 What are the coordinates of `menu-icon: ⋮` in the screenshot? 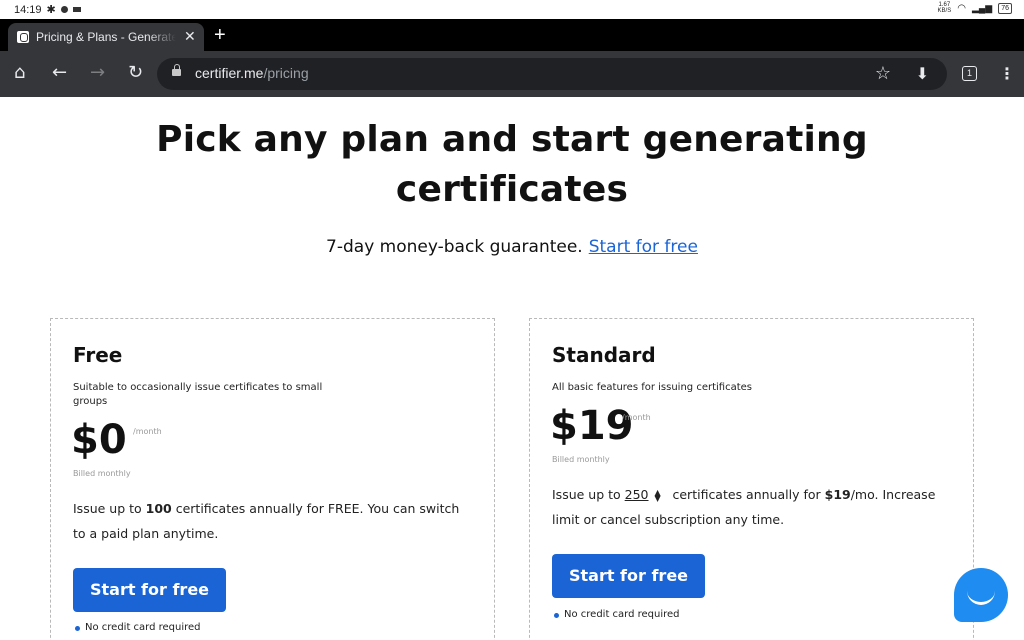 It's located at (1007, 73).